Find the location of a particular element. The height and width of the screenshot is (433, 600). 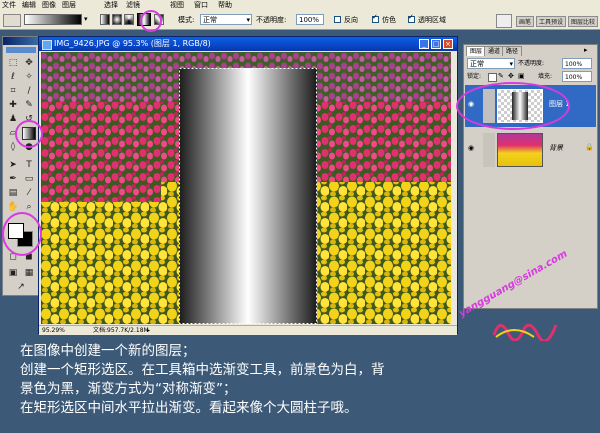

eye-icon: ◉ is located at coordinates (473, 148).